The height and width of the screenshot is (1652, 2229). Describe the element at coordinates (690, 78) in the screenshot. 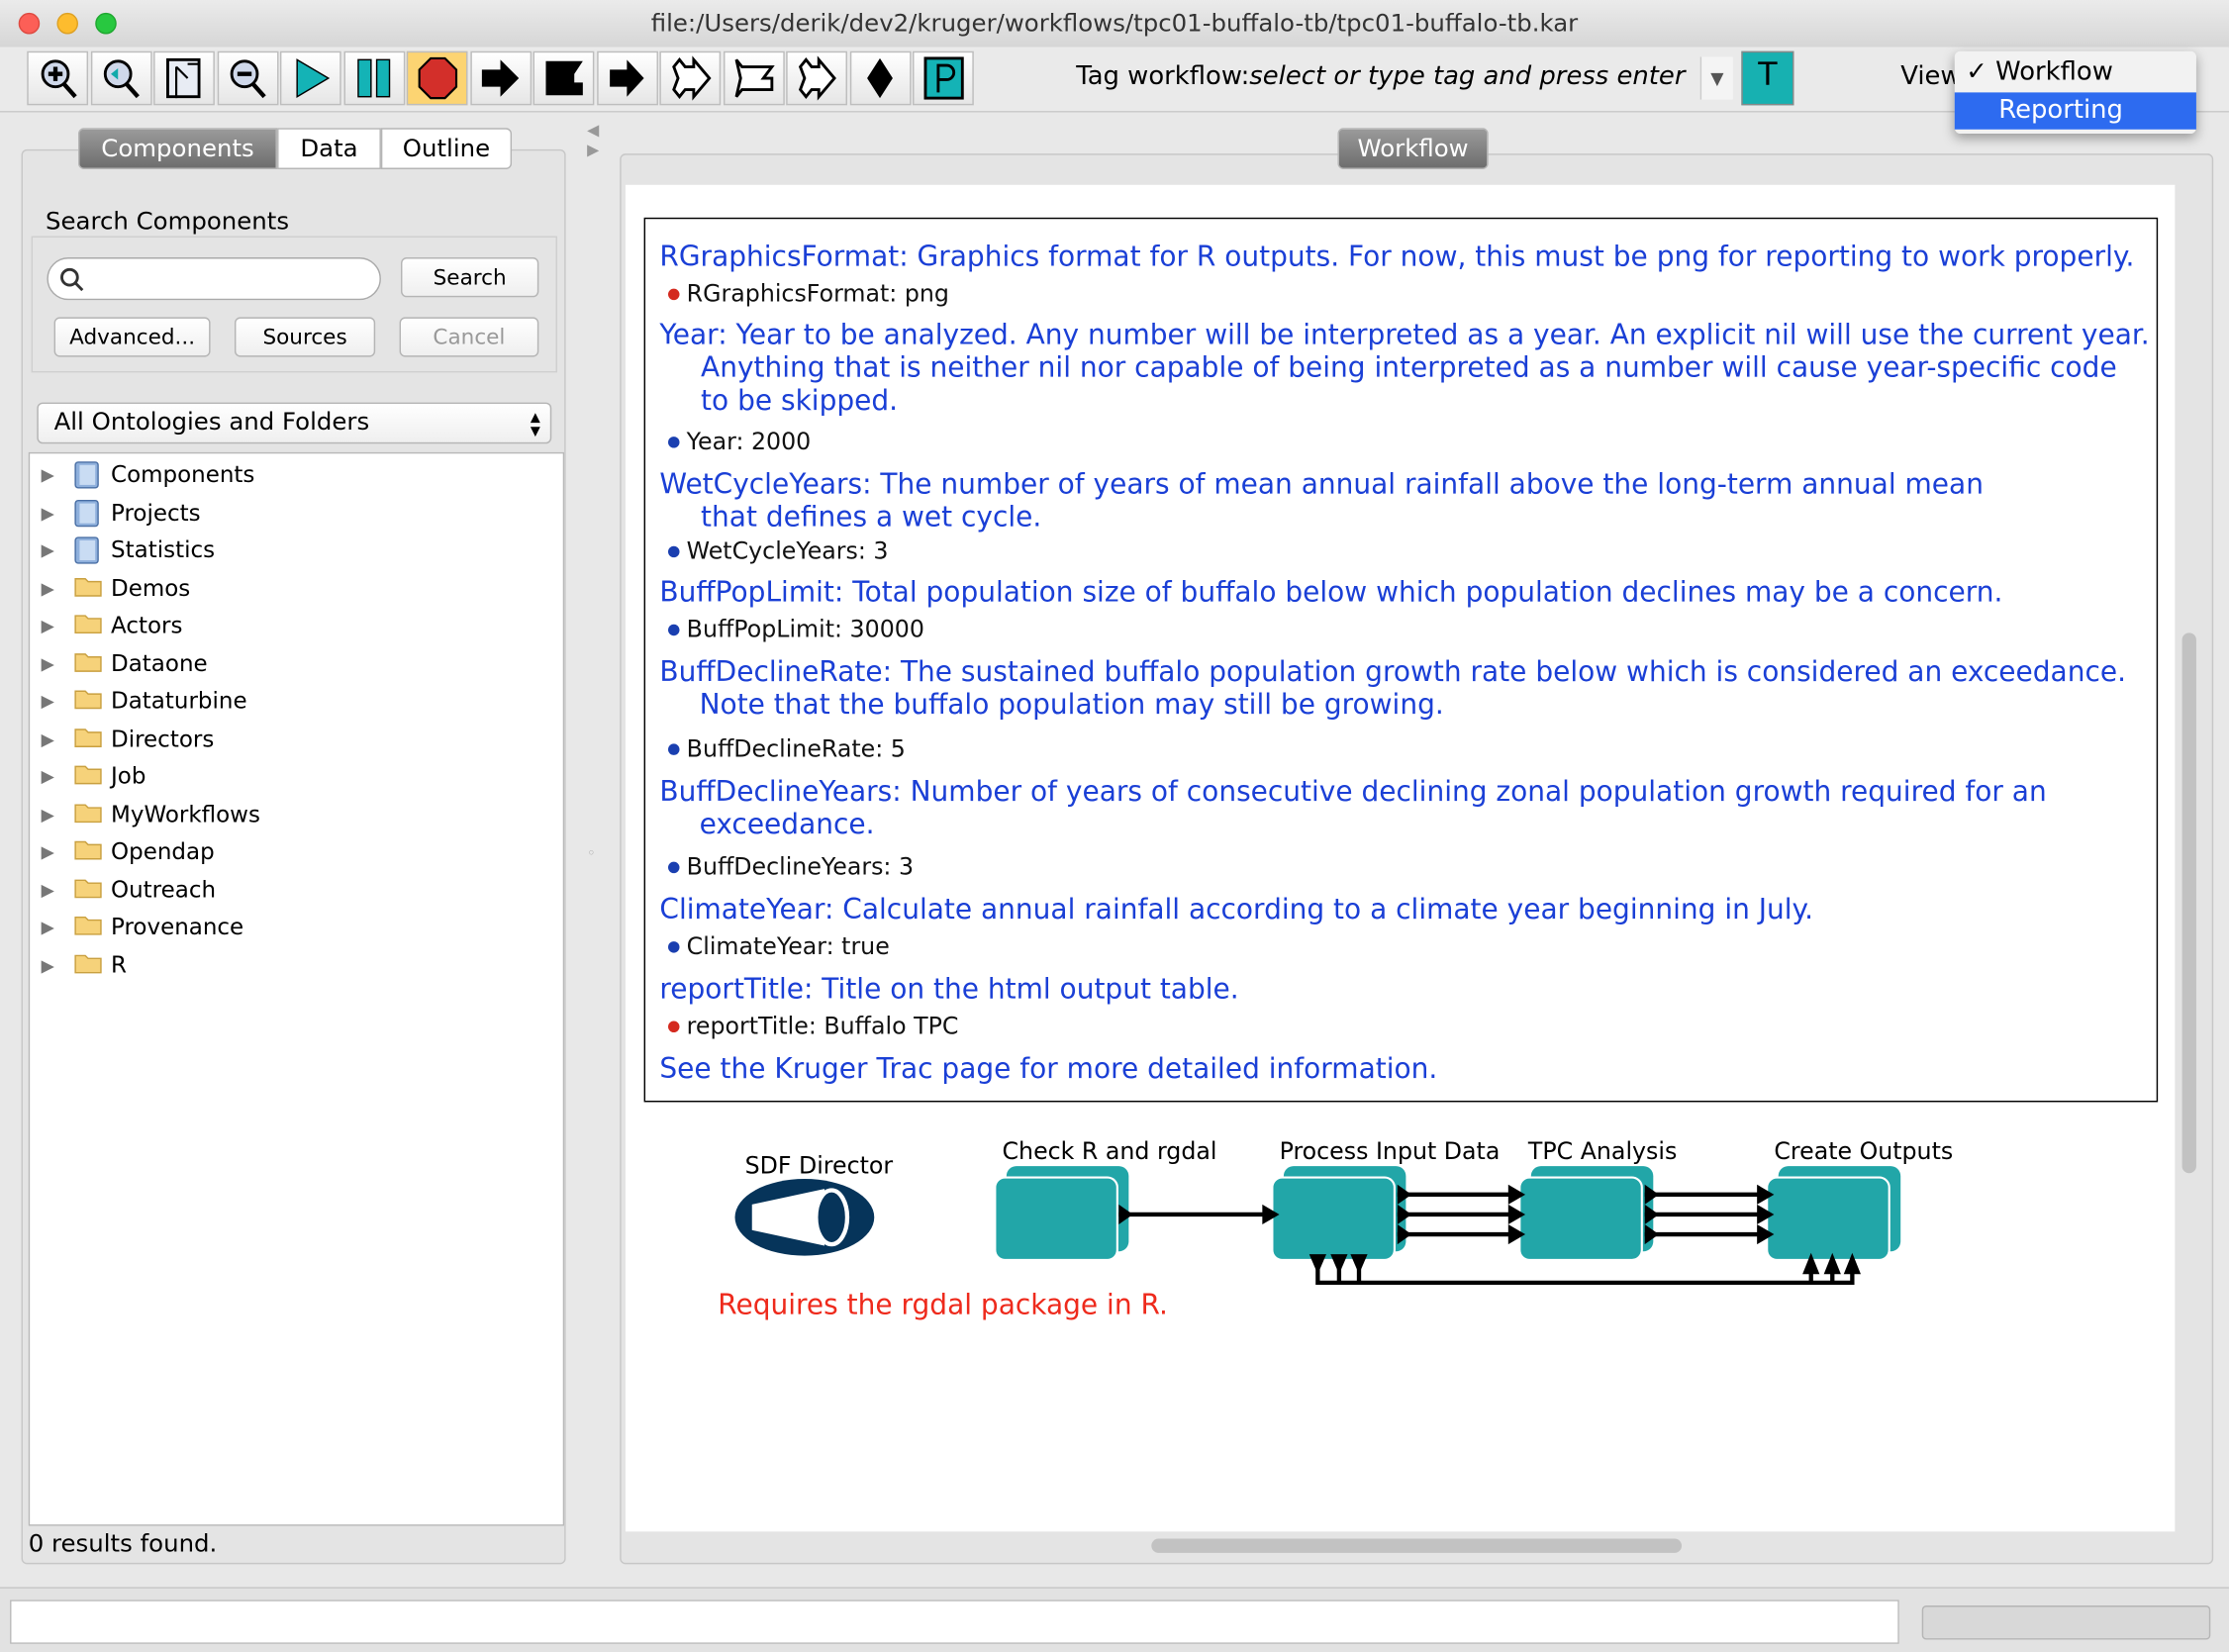

I see `zigzag-arrow-button` at that location.